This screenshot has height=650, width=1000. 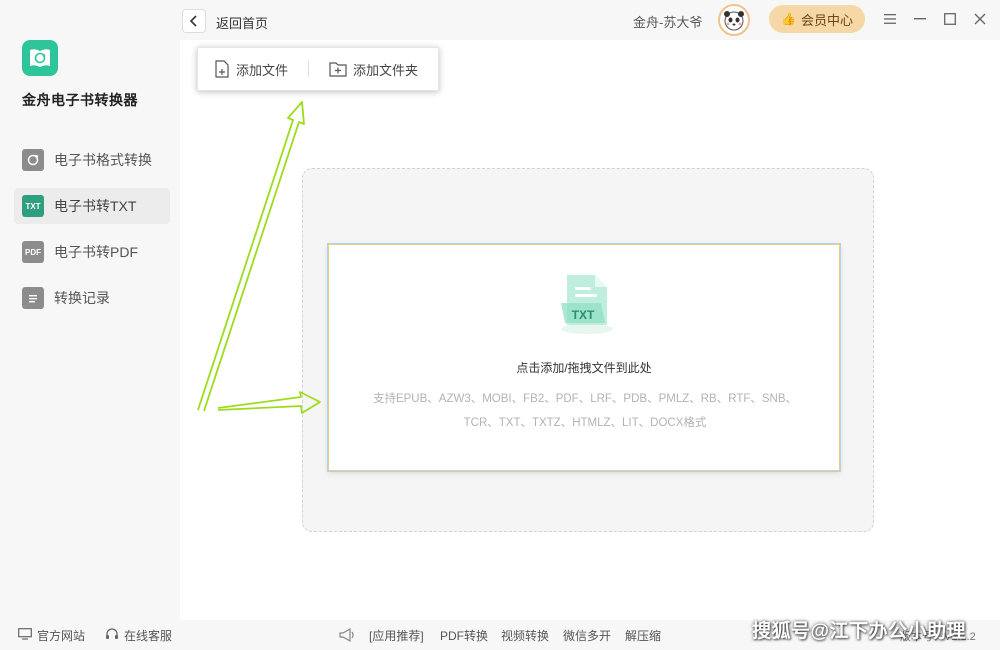 What do you see at coordinates (396, 636) in the screenshot?
I see `app-recommend-label: [应用推荐]` at bounding box center [396, 636].